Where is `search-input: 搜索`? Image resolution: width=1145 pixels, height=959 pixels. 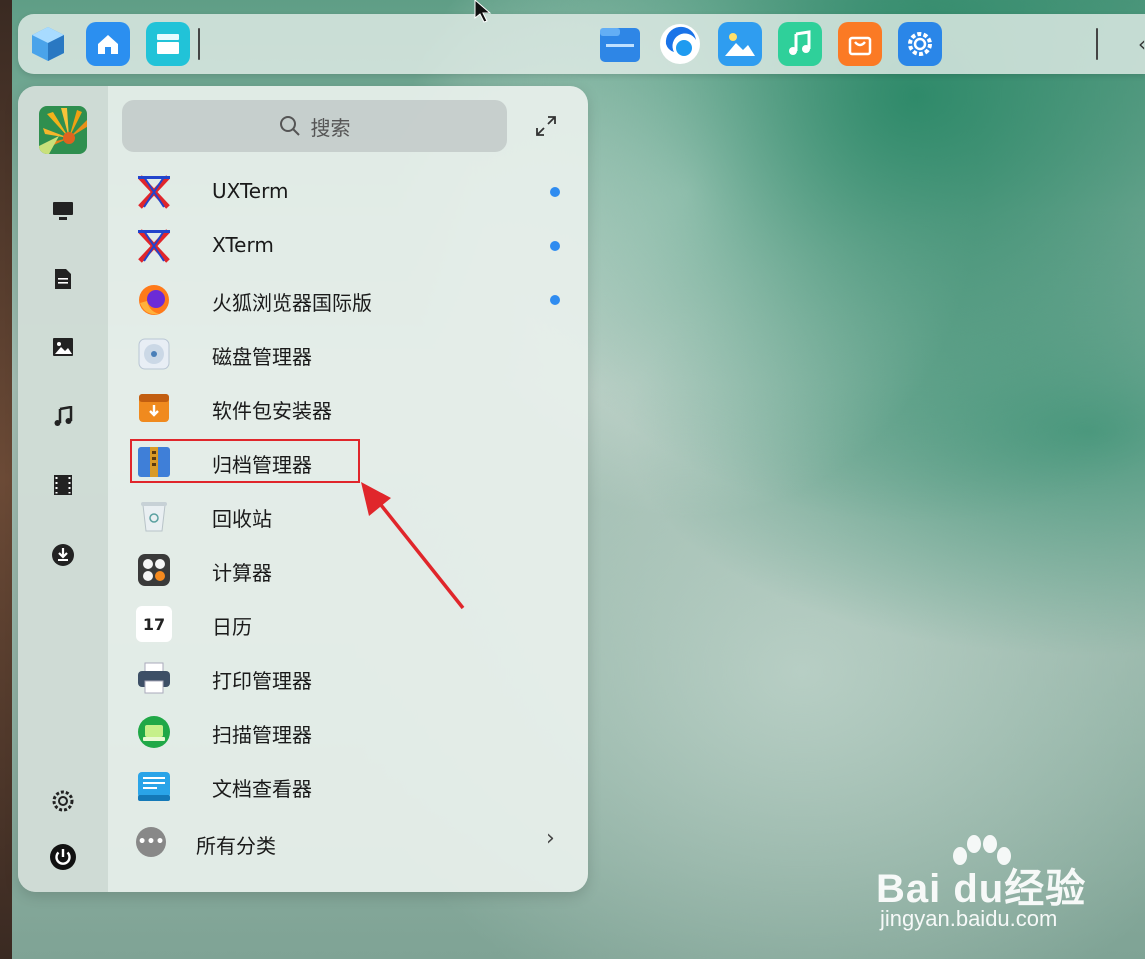
search-input: 搜索 is located at coordinates (314, 126).